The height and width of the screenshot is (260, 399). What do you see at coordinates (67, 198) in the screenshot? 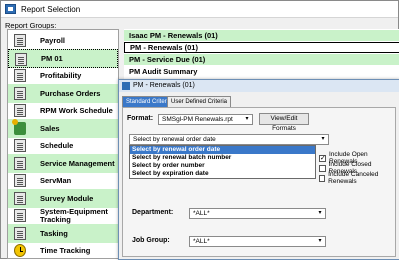
I see `report-group-label: Survey Module` at bounding box center [67, 198].